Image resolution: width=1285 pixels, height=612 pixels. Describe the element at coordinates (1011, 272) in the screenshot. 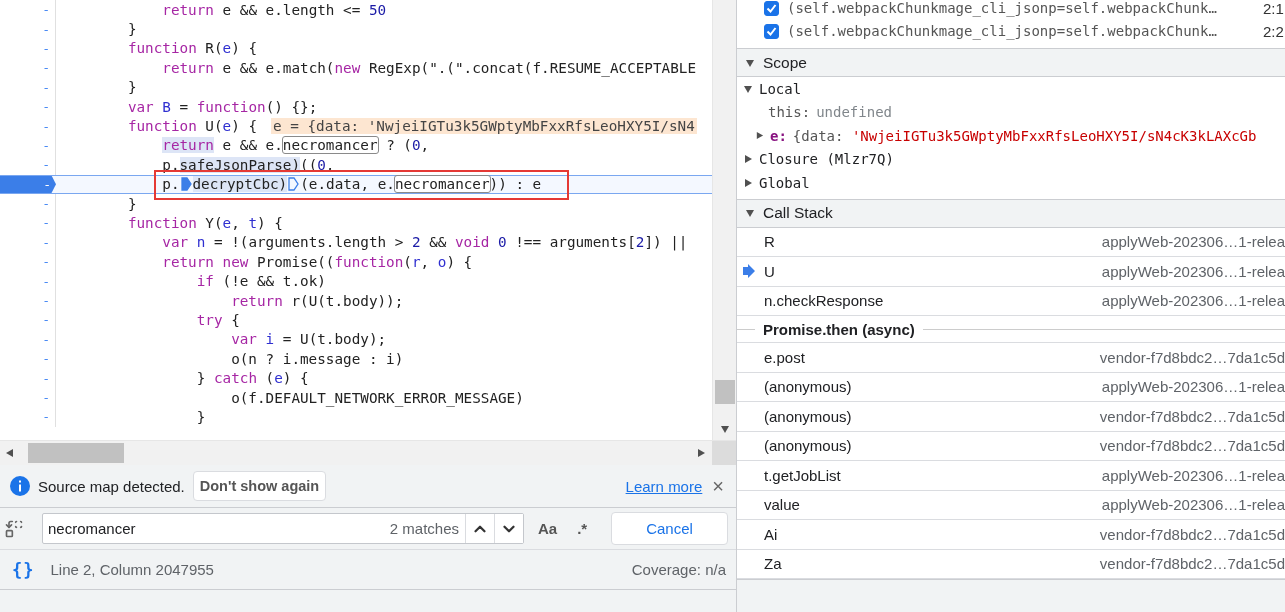

I see `call-frame-row: U applyWeb-202306…1-relea` at that location.